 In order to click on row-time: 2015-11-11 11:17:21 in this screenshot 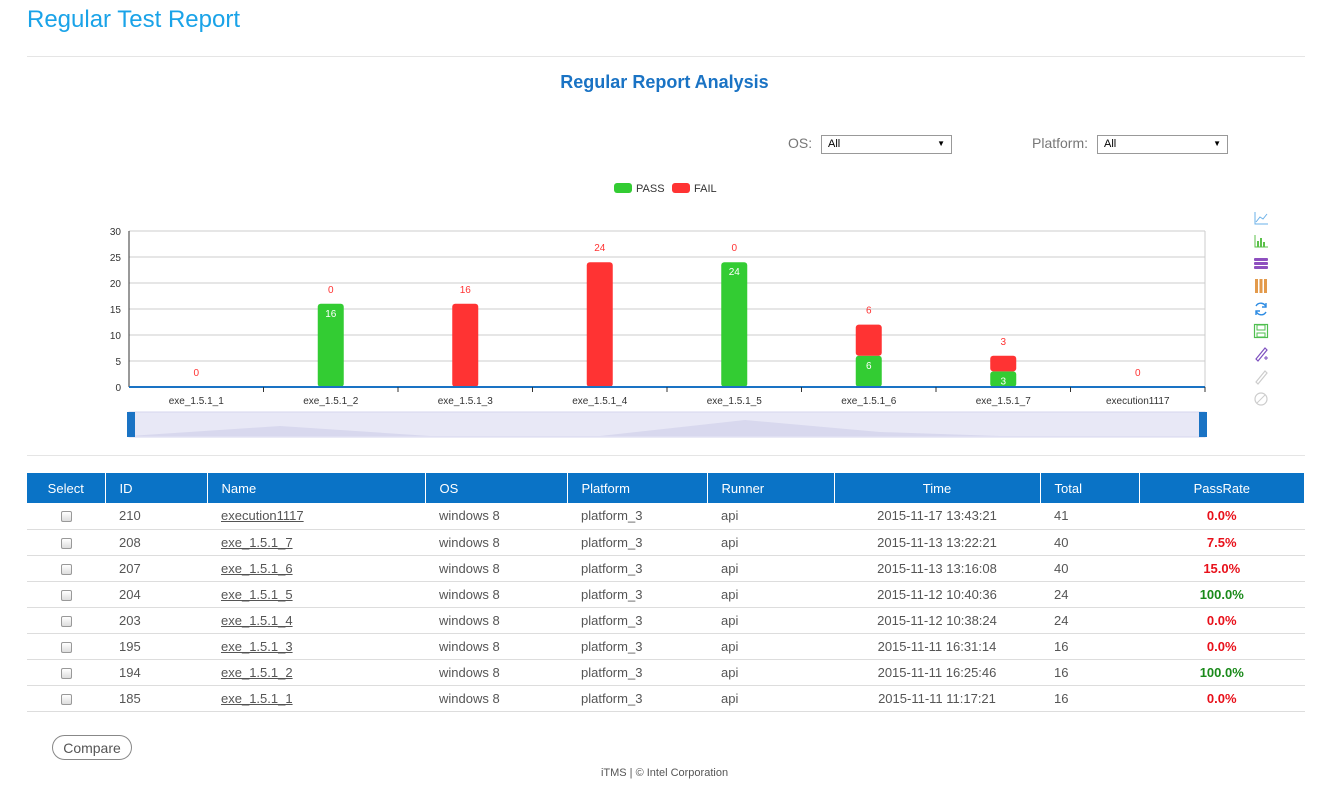, I will do `click(937, 698)`.